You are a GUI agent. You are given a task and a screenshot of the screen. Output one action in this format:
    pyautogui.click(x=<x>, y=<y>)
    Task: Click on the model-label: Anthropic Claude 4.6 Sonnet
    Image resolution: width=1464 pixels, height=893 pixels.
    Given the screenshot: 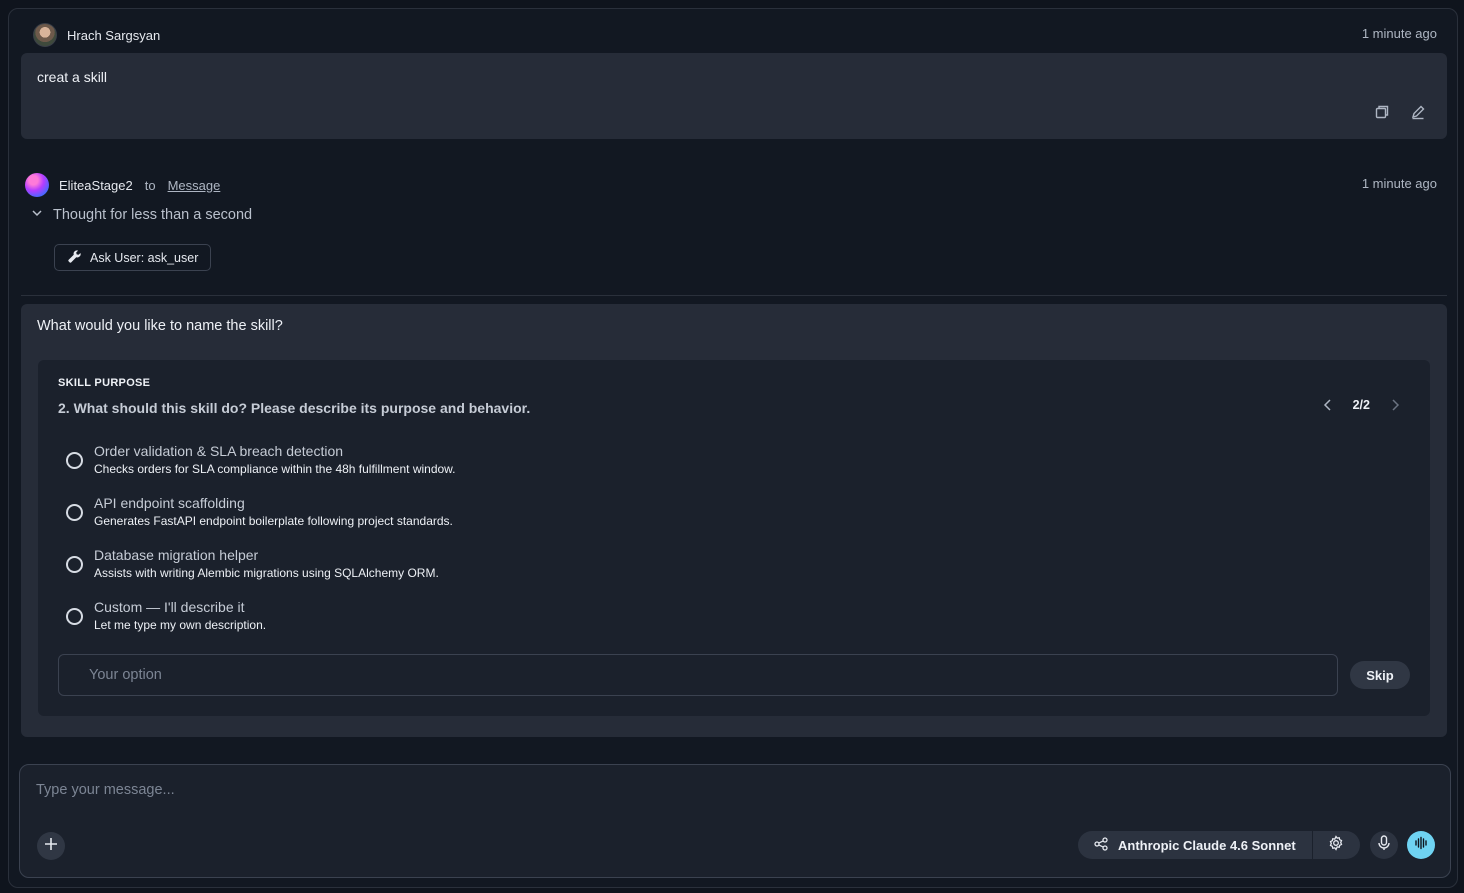 What is the action you would take?
    pyautogui.click(x=1207, y=845)
    